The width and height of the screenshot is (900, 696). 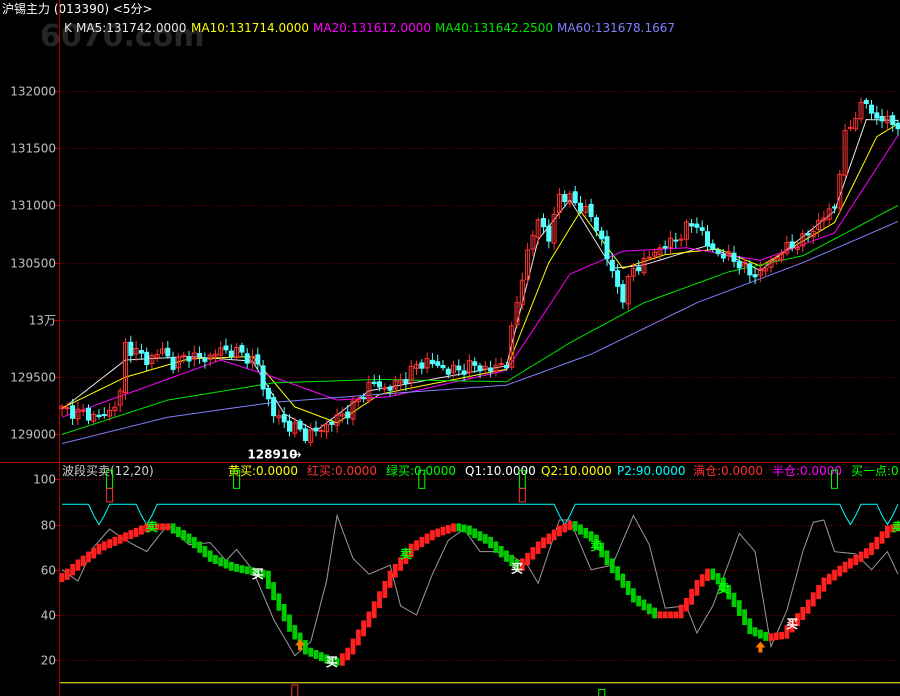 I want to click on y-tick-label: 131000, so click(x=33, y=206).